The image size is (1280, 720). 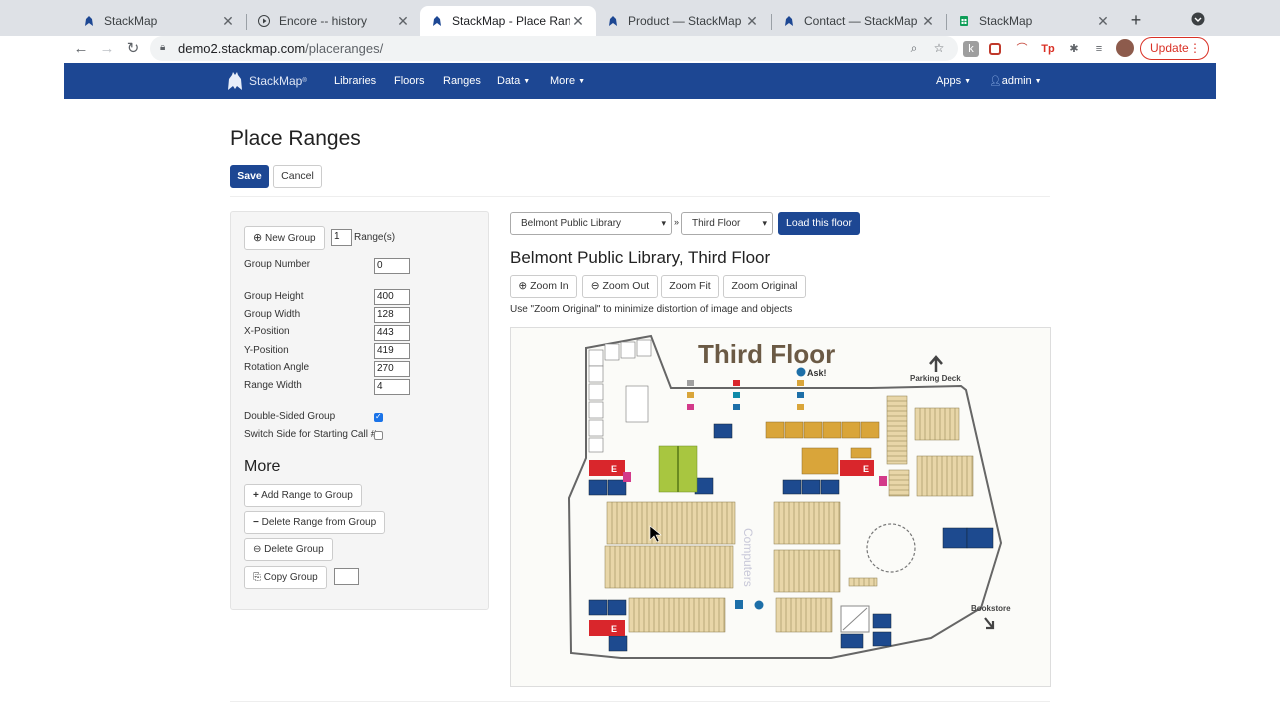 What do you see at coordinates (1248, 391) in the screenshot?
I see `page-margin-right` at bounding box center [1248, 391].